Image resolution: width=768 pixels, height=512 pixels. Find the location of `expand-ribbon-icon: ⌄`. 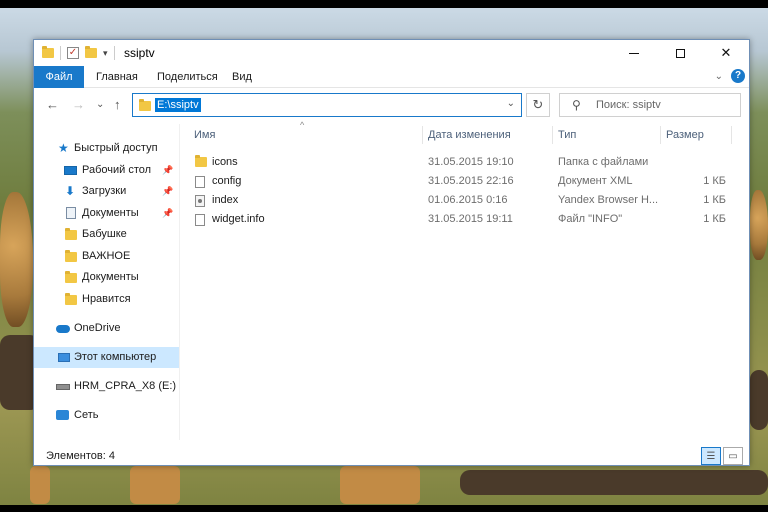

expand-ribbon-icon: ⌄ is located at coordinates (719, 76).